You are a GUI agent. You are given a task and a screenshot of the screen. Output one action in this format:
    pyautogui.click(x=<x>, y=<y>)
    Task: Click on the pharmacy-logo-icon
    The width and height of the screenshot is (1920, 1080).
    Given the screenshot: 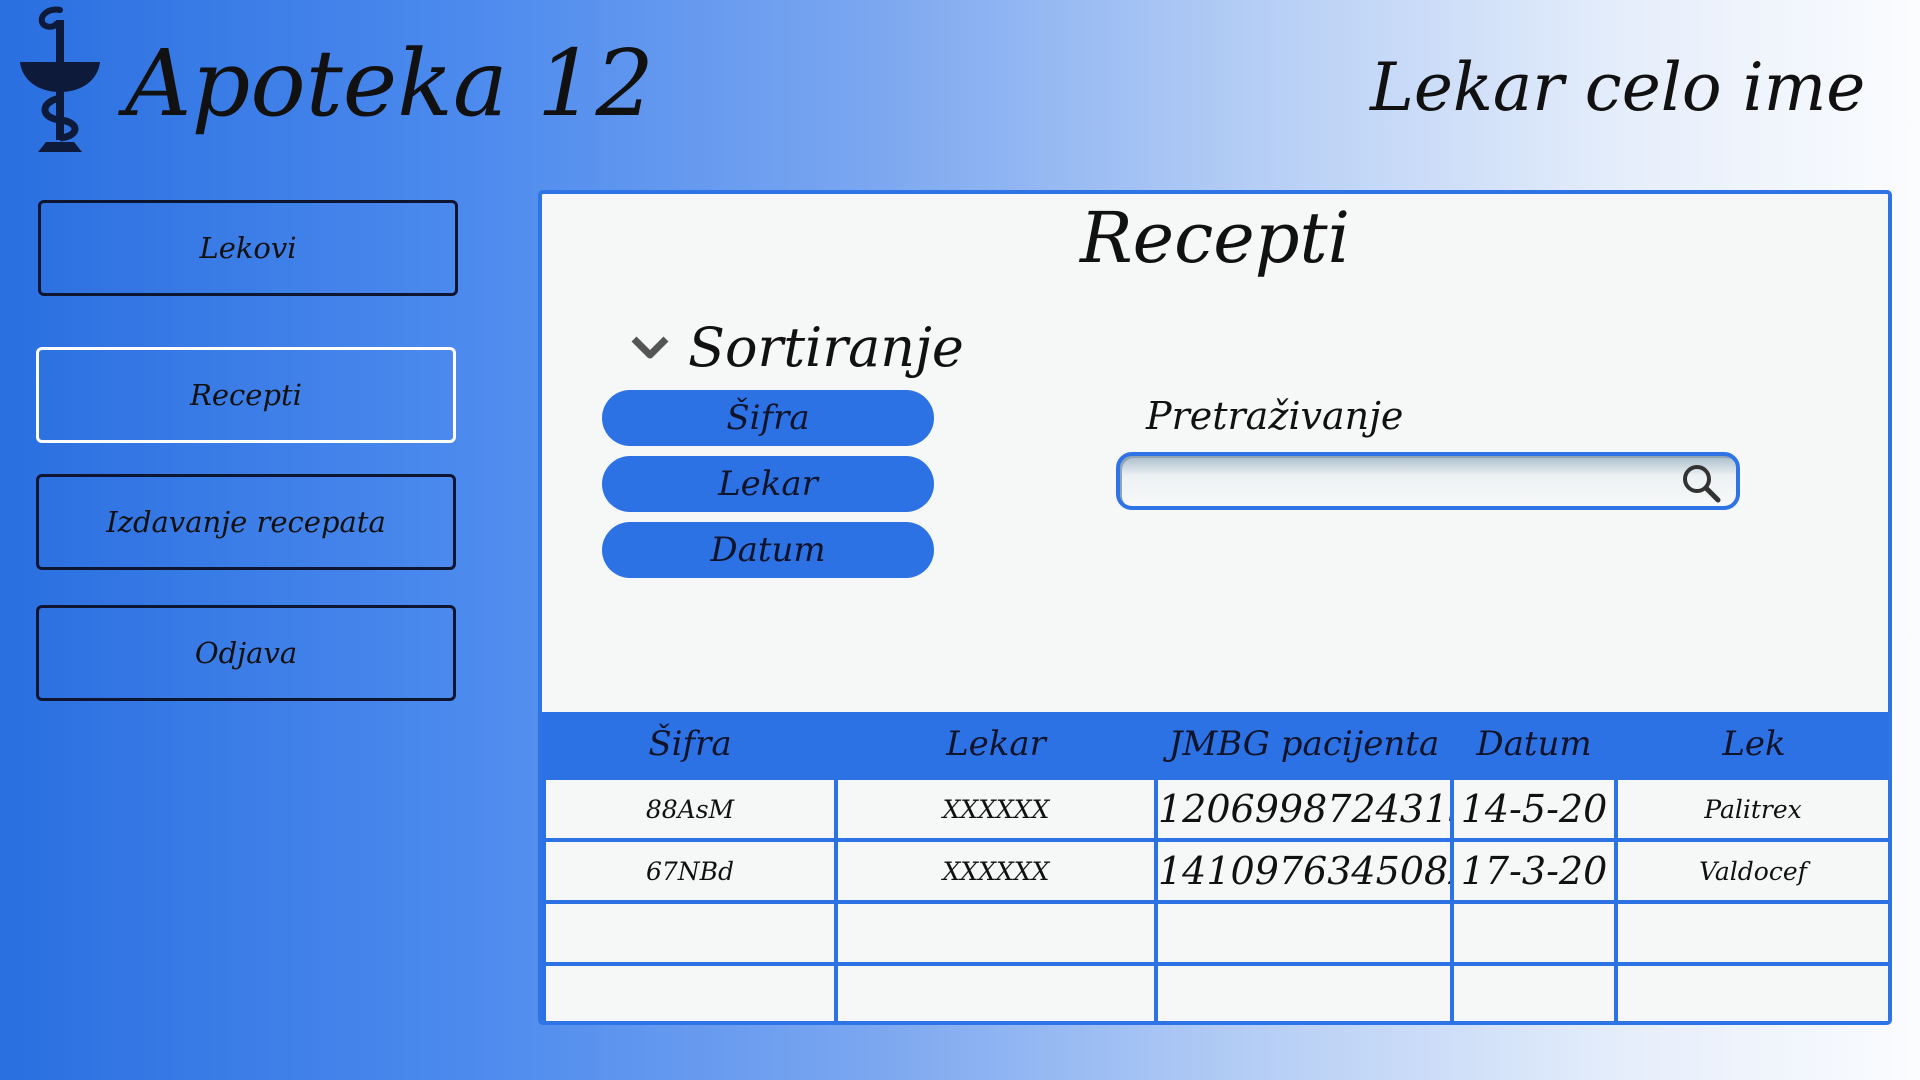 What is the action you would take?
    pyautogui.click(x=60, y=79)
    